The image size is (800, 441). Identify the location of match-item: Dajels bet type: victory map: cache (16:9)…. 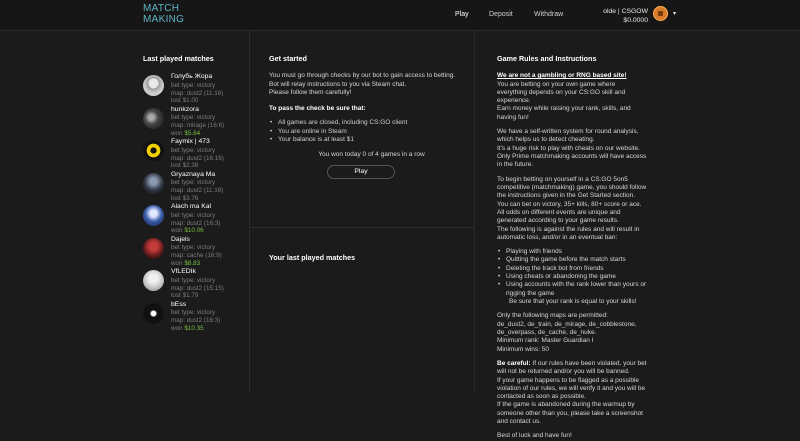
(193, 253).